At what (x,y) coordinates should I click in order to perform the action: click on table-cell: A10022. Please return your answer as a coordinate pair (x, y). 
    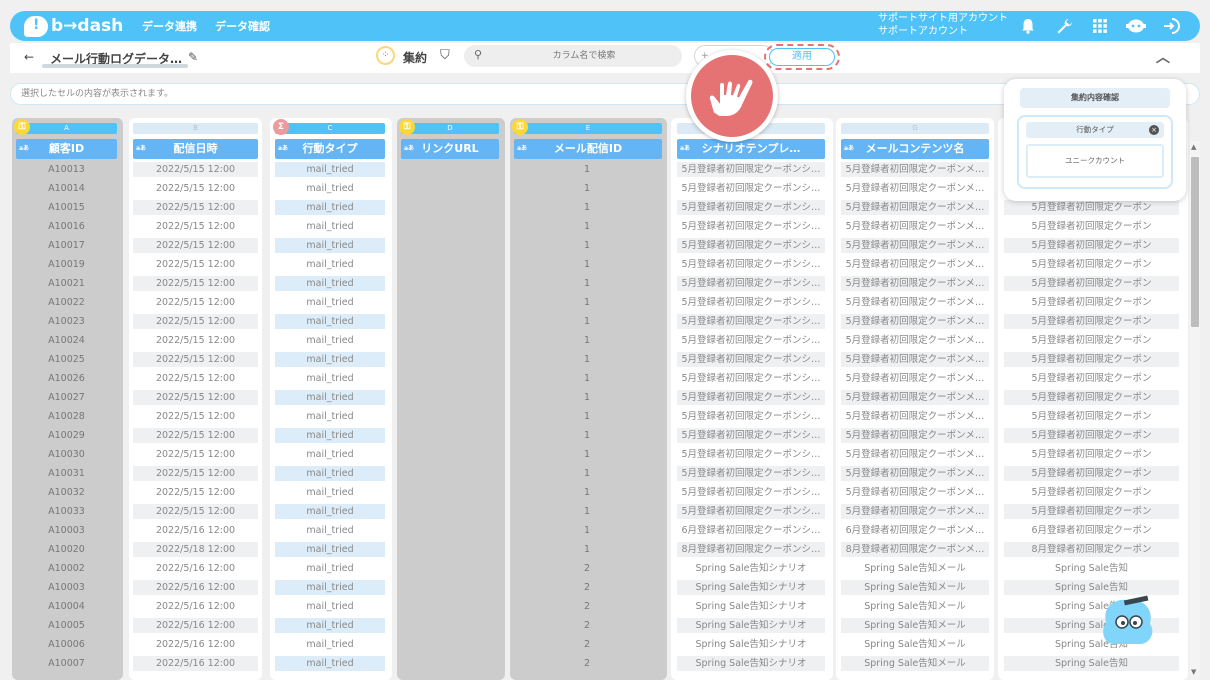
    Looking at the image, I should click on (66, 302).